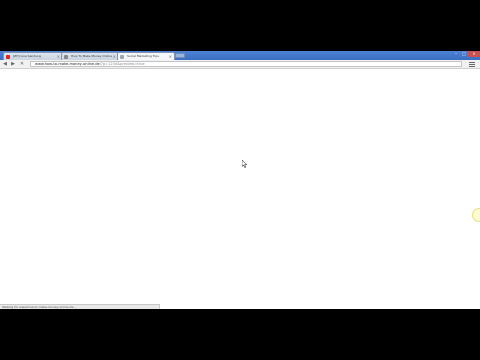  I want to click on menu-icon, so click(472, 64).